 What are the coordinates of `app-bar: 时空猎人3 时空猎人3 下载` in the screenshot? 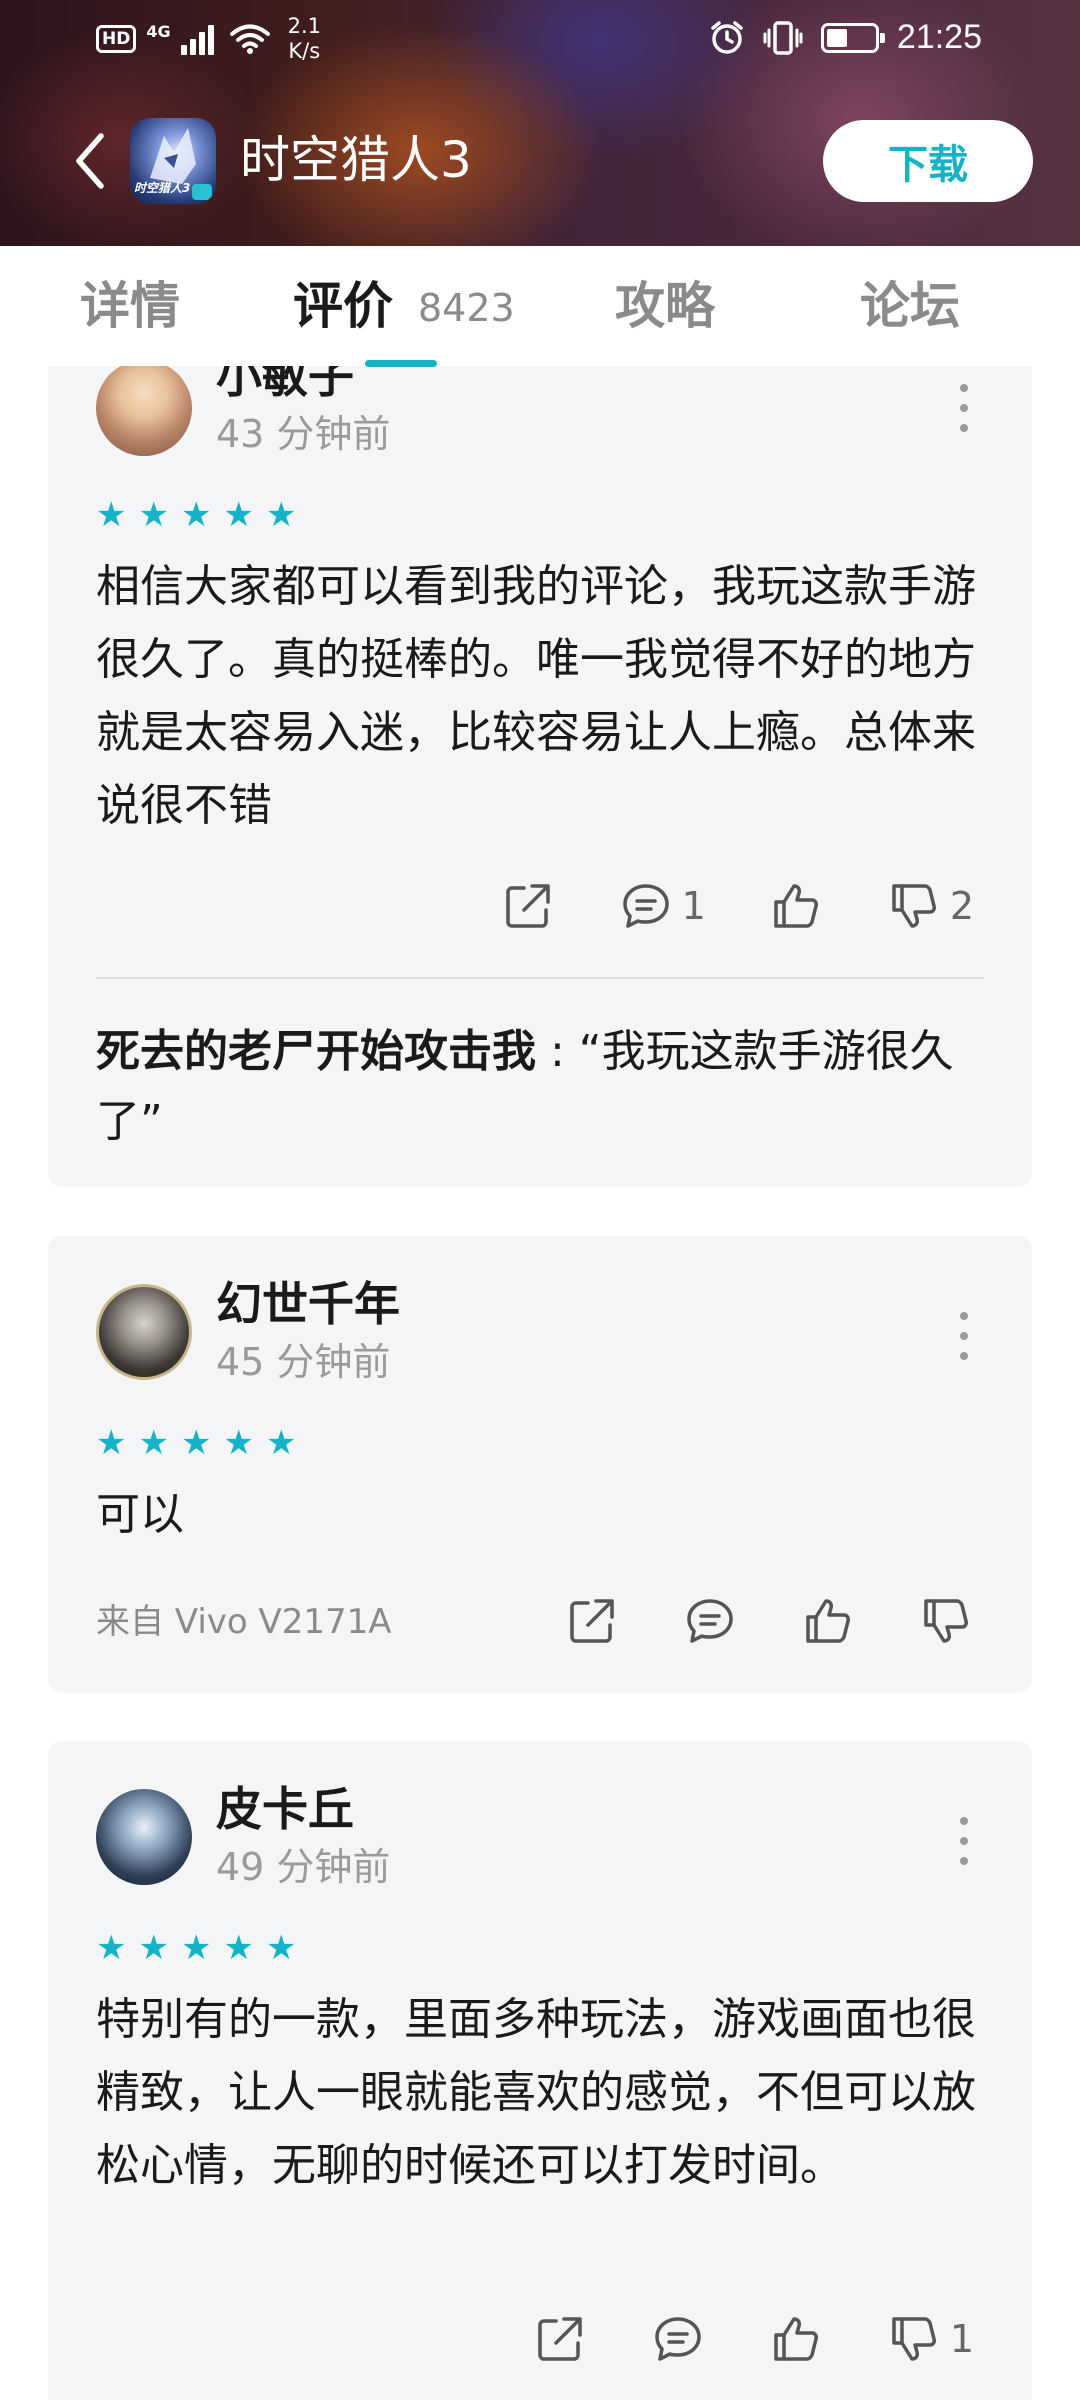 It's located at (540, 165).